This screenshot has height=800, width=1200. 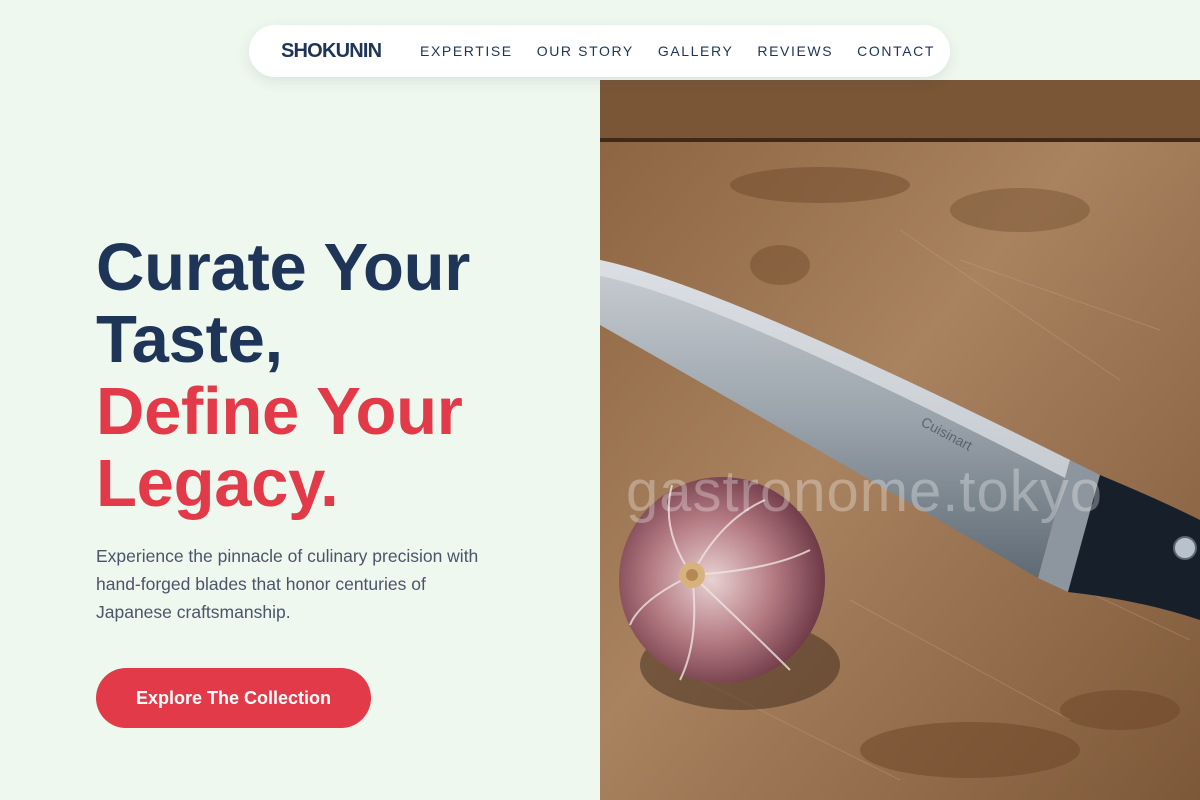 What do you see at coordinates (331, 51) in the screenshot?
I see `brand-logo: SHOKUNIN` at bounding box center [331, 51].